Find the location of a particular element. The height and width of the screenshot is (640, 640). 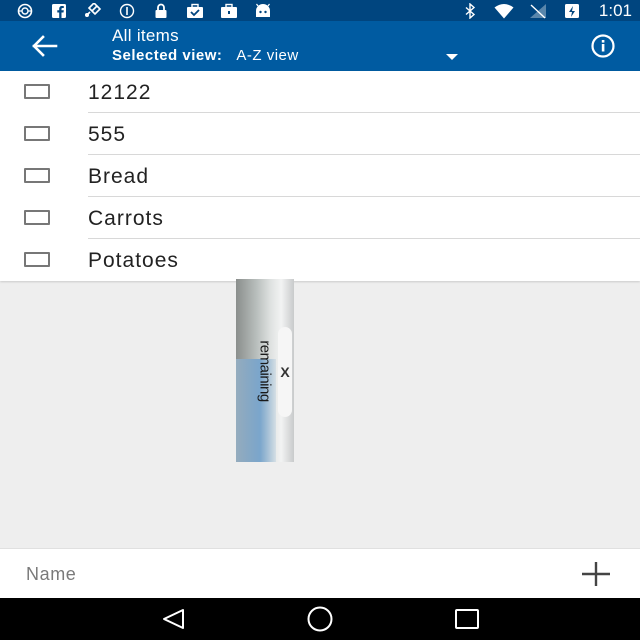

wifi-icon is located at coordinates (504, 11).